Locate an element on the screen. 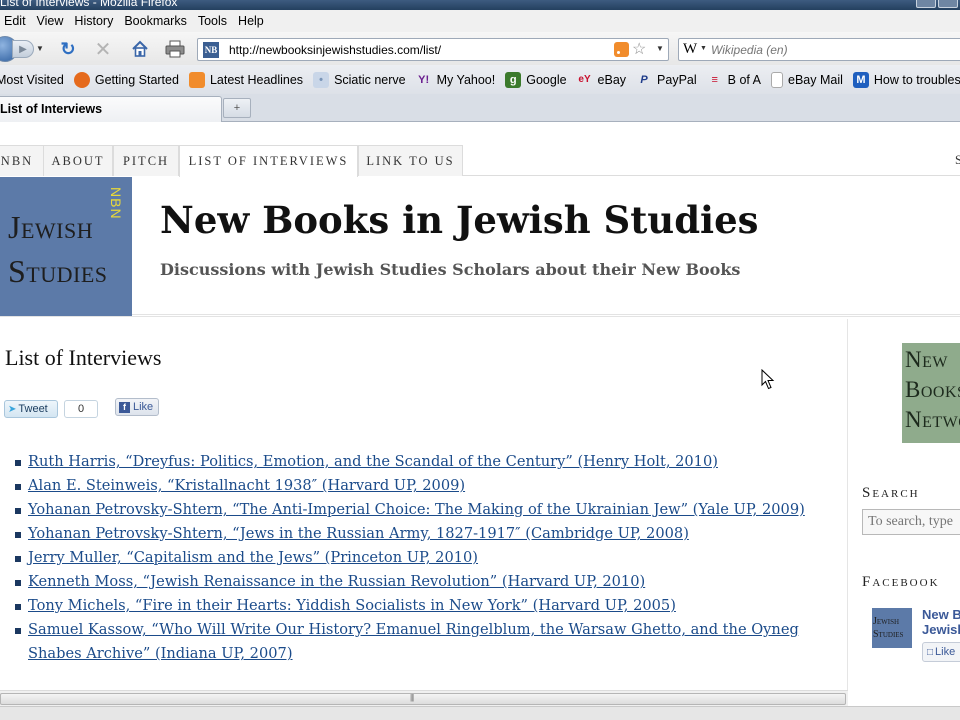  window-controls is located at coordinates (937, 4).